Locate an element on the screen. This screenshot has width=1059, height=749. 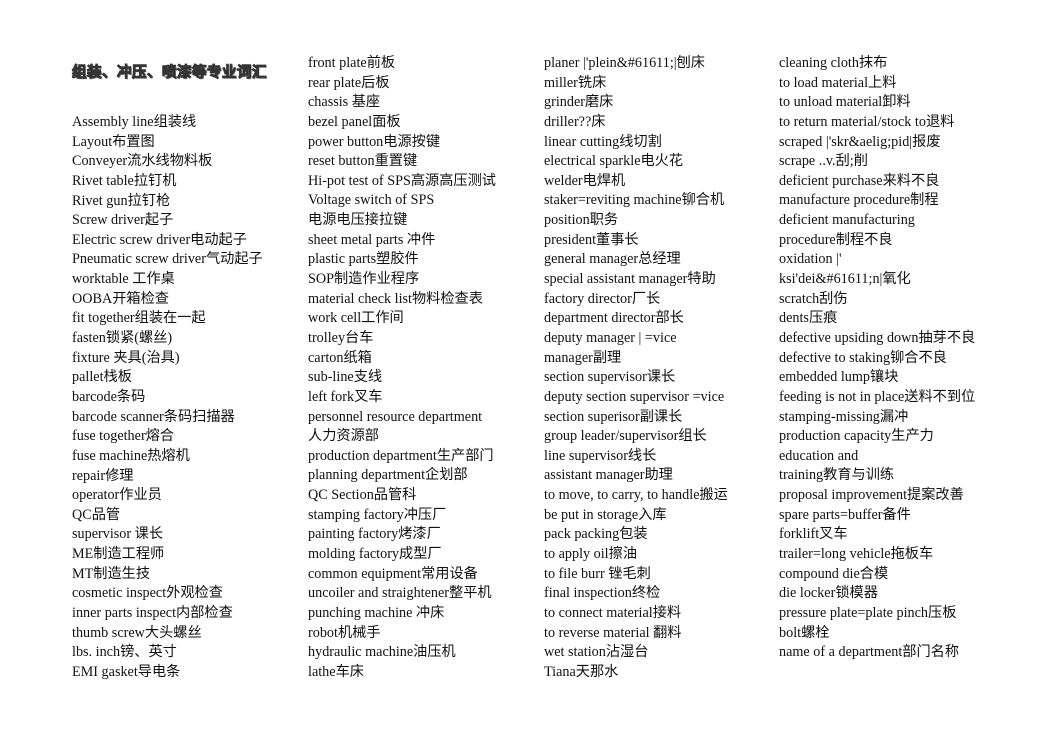
vocabulary-entry: production department生产部门 is located at coordinates (401, 455).